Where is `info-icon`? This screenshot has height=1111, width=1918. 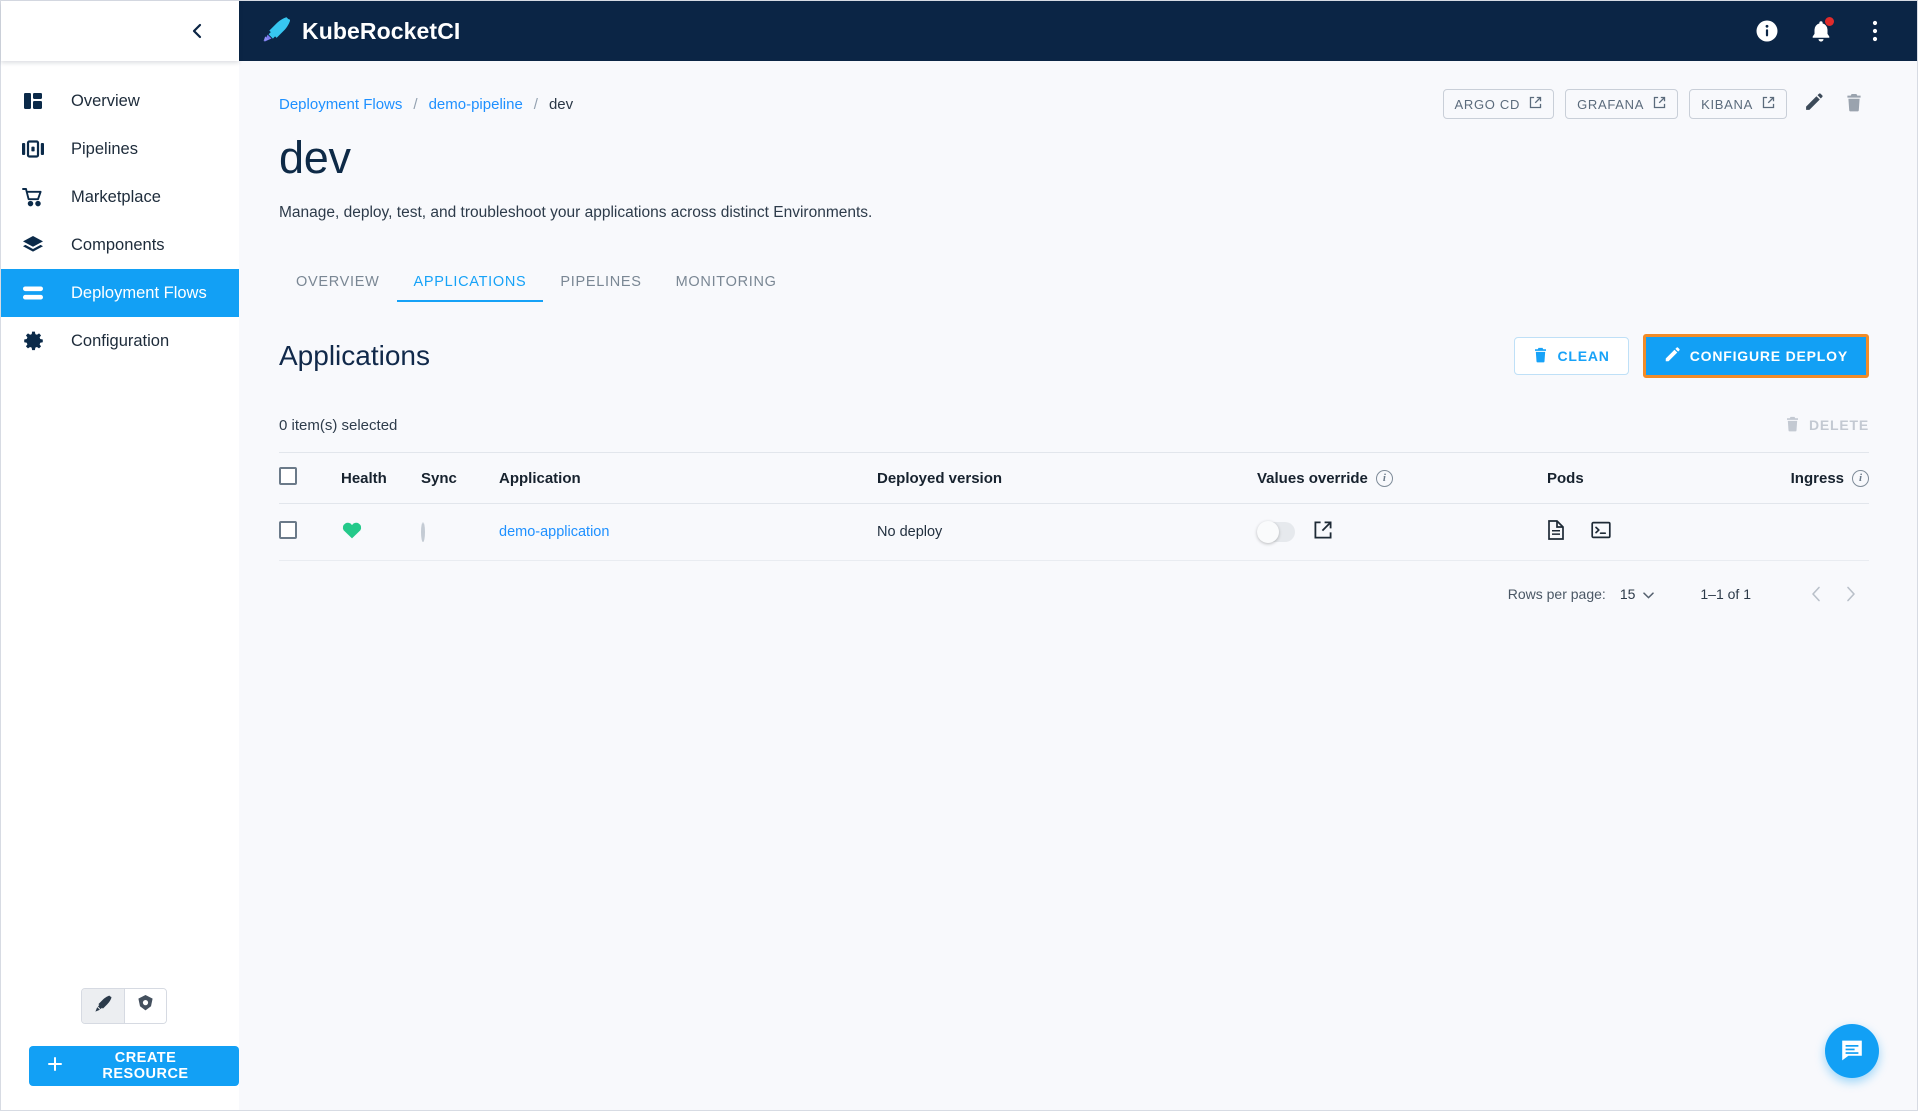
info-icon is located at coordinates (1767, 31).